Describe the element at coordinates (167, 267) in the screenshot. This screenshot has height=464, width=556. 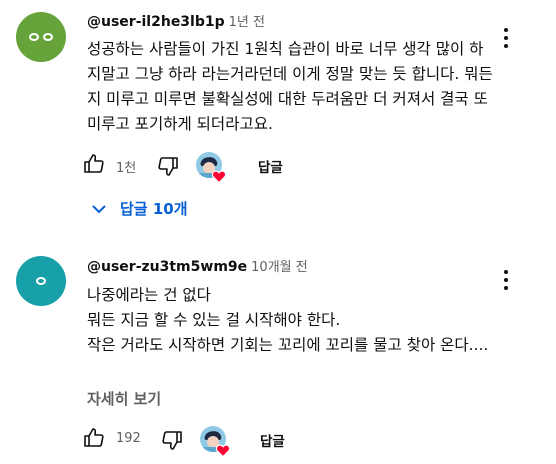
I see `author-name: @user-zu3tm5wm9e` at that location.